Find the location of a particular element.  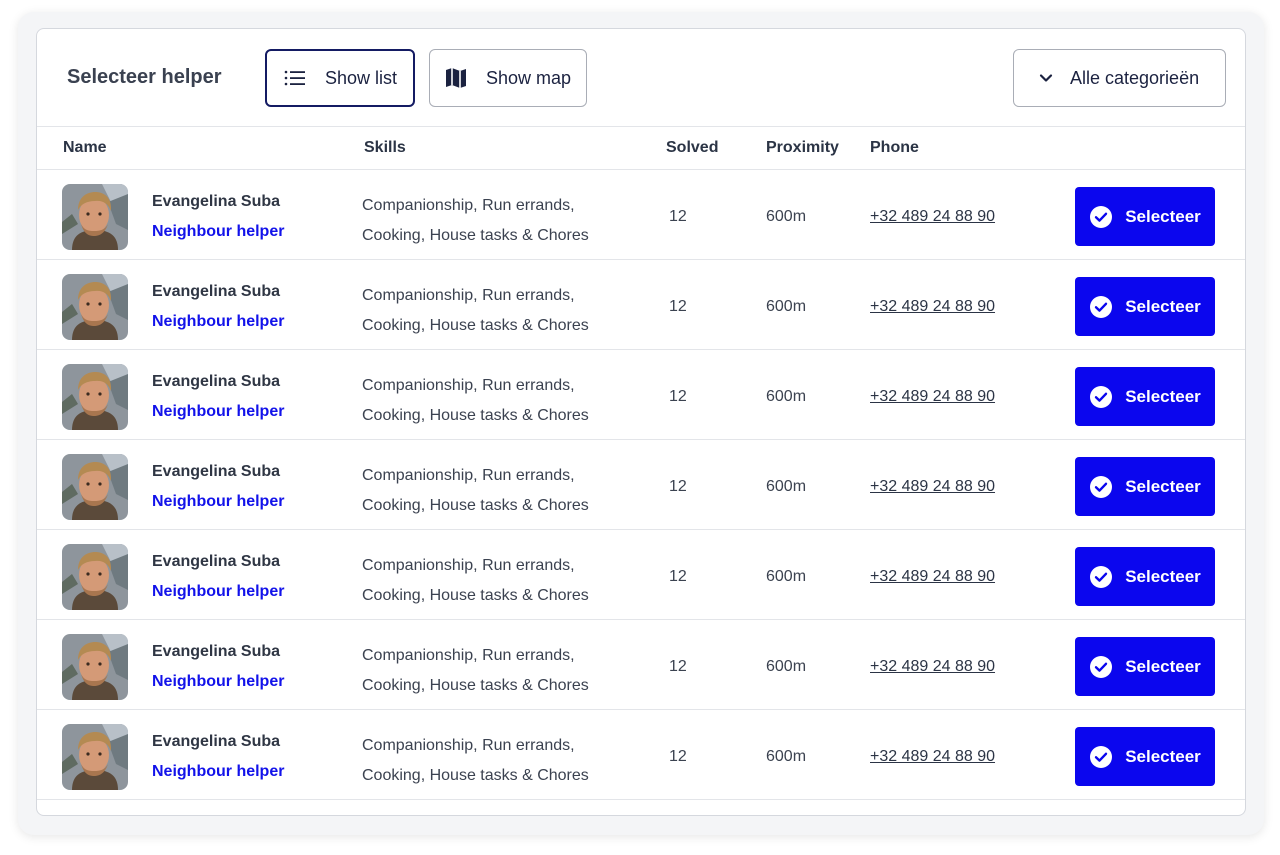

show-list-button: Show list is located at coordinates (340, 78).